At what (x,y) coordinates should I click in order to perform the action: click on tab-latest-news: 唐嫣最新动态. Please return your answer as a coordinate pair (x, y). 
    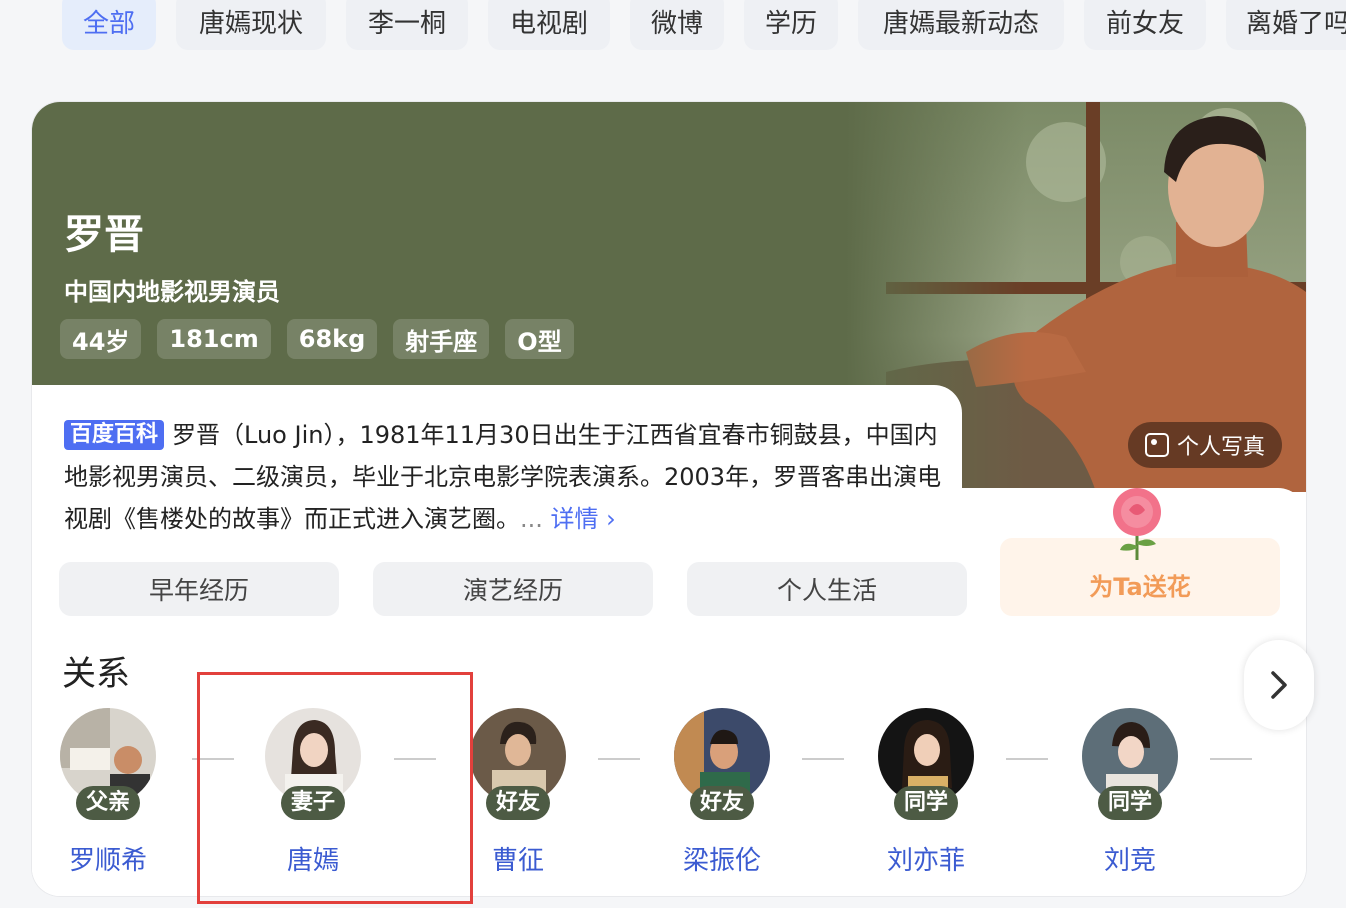
    Looking at the image, I should click on (961, 25).